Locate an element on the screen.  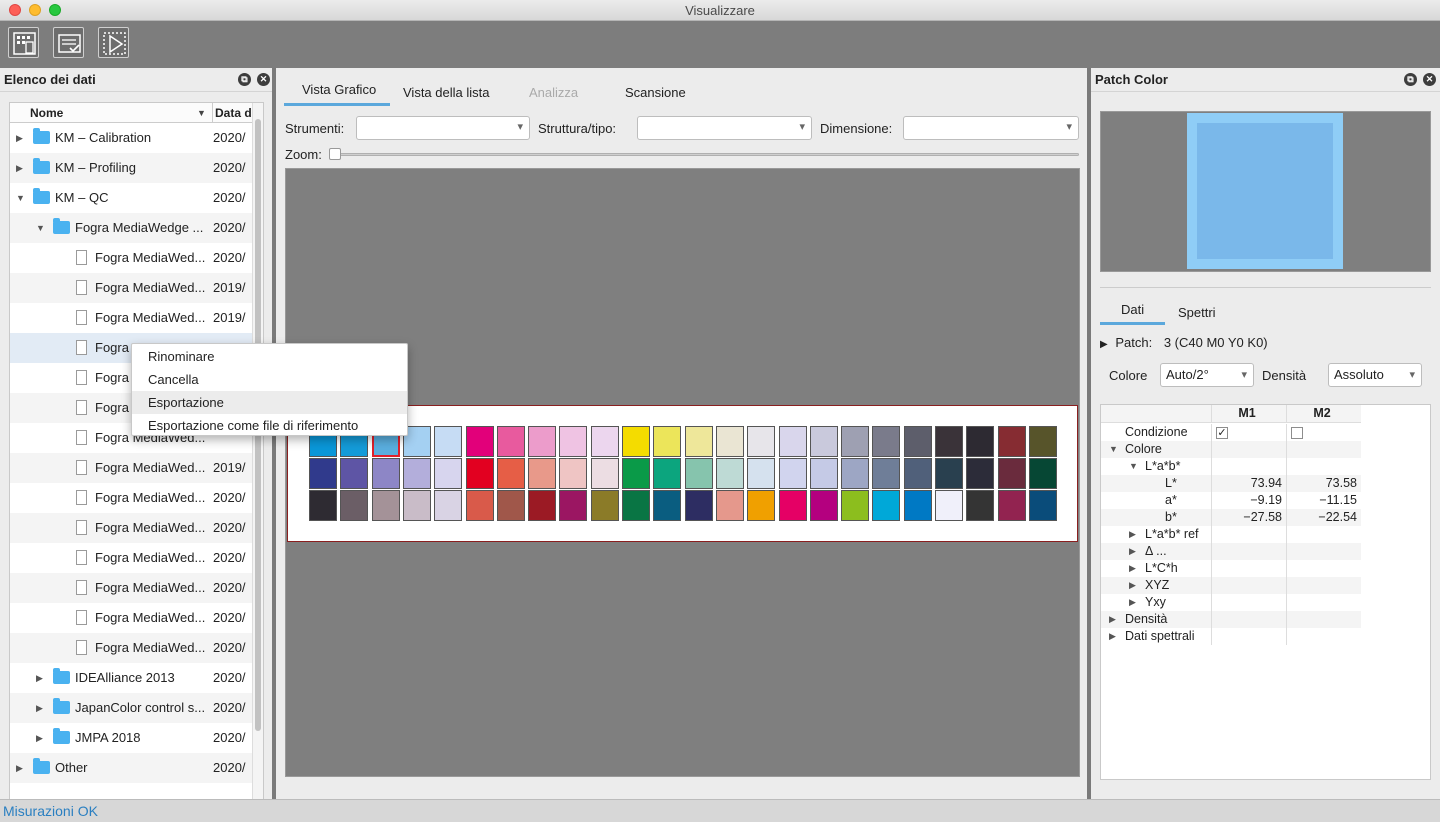
tree-folder-row: ▶ JapanColor control s... 2020/ is located at coordinates (136, 708).